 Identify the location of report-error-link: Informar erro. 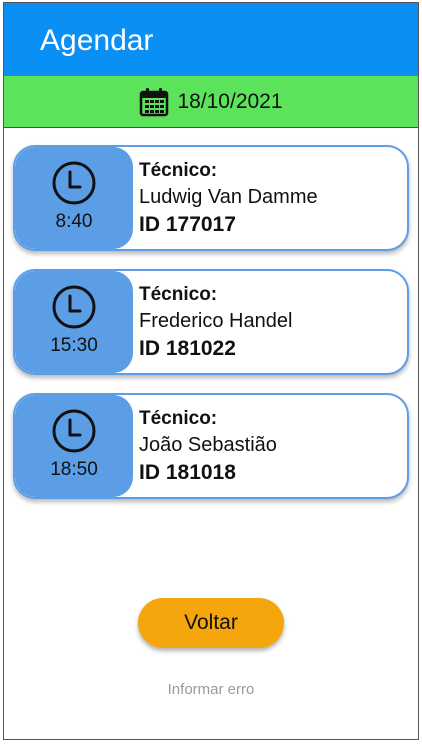
(211, 689).